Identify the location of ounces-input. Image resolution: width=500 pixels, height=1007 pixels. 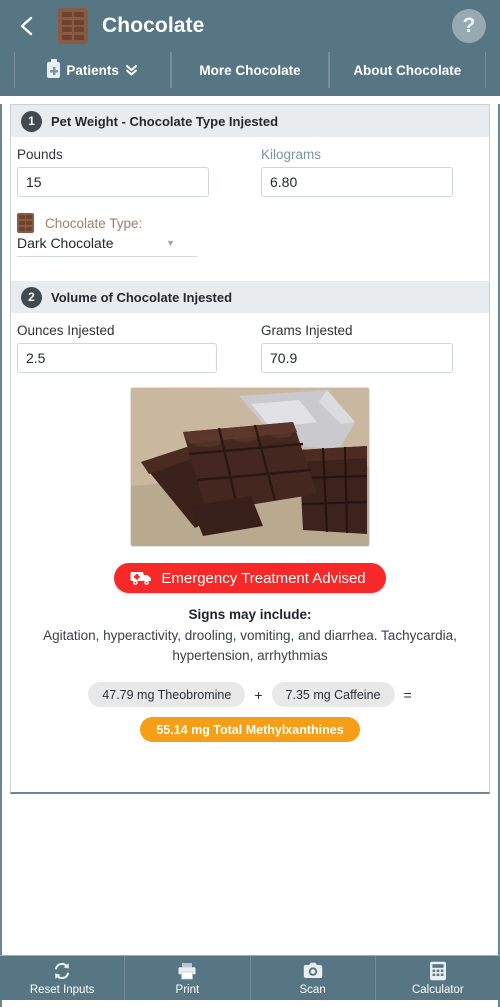
(117, 358).